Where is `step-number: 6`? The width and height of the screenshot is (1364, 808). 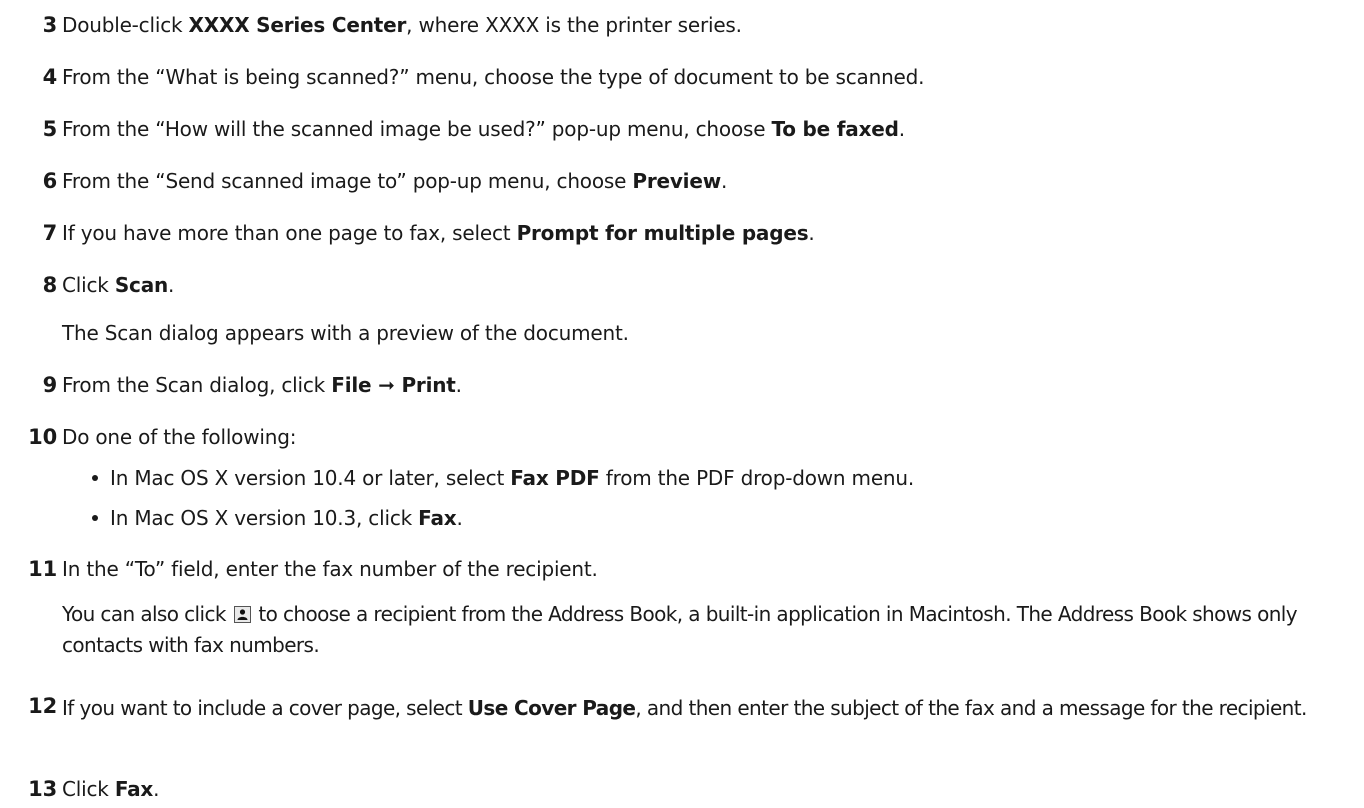
step-number: 6 is located at coordinates (50, 181).